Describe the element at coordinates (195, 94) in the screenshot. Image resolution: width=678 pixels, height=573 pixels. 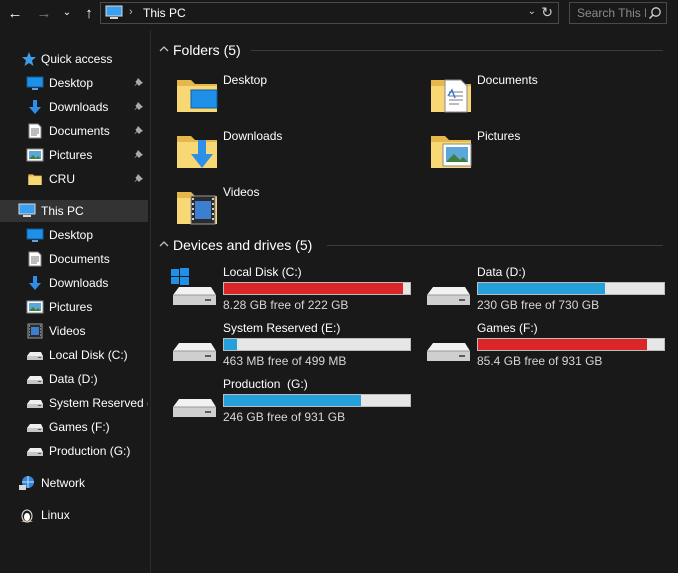
I see `desktop-folder-icon` at that location.